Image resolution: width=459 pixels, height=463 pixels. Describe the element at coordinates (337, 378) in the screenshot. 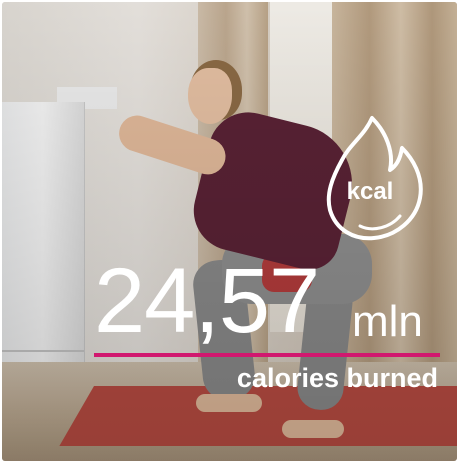

I see `stat-caption: calories burned` at that location.